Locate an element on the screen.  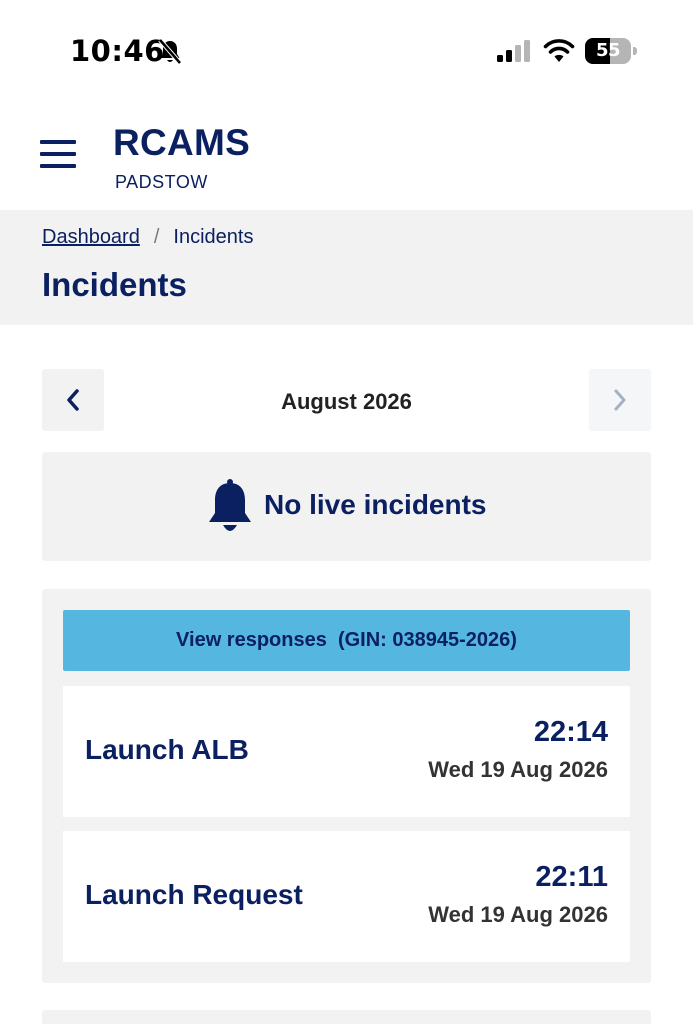
next-incident-group is located at coordinates (346, 1017).